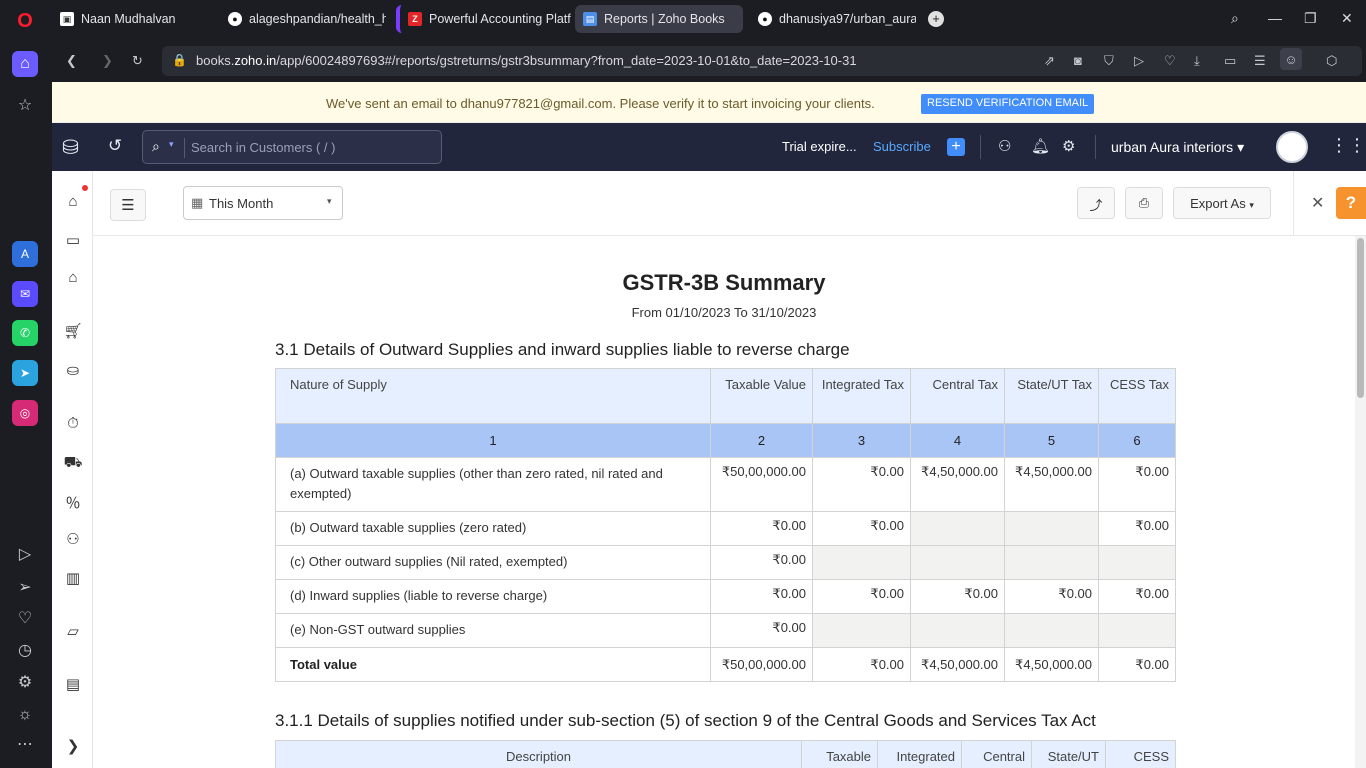 The image size is (1366, 768). I want to click on history-icon: ◷, so click(25, 650).